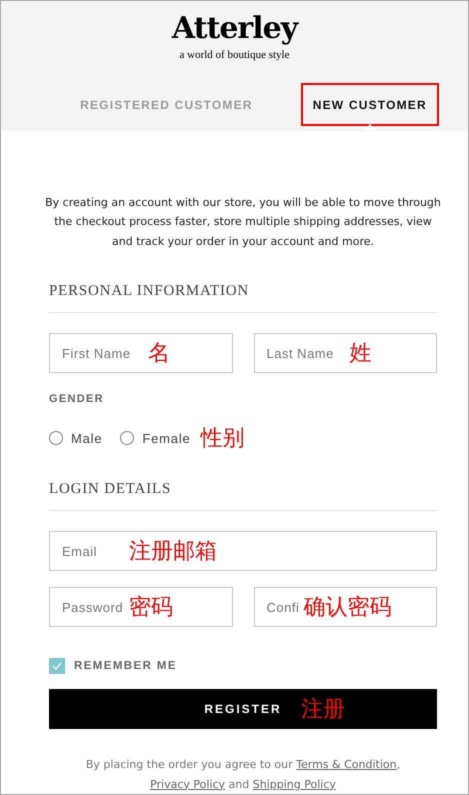  What do you see at coordinates (235, 55) in the screenshot?
I see `brand-tagline: a world of boutique style` at bounding box center [235, 55].